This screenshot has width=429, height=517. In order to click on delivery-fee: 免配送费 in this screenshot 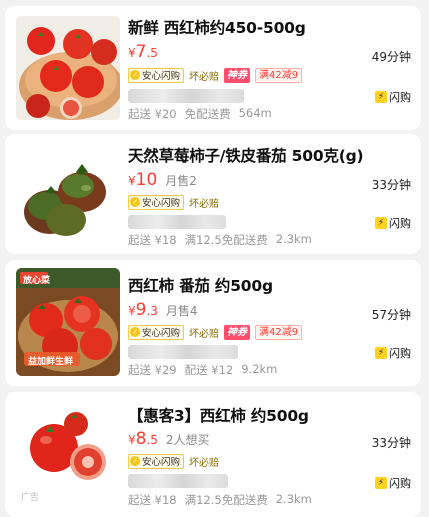, I will do `click(207, 114)`.